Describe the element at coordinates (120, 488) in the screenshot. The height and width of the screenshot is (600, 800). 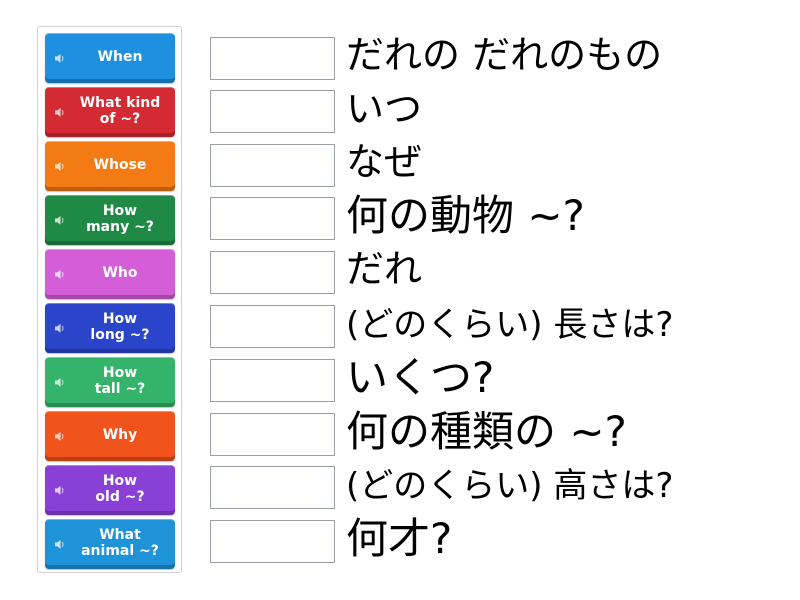
I see `word-tile-label: How old ~?` at that location.